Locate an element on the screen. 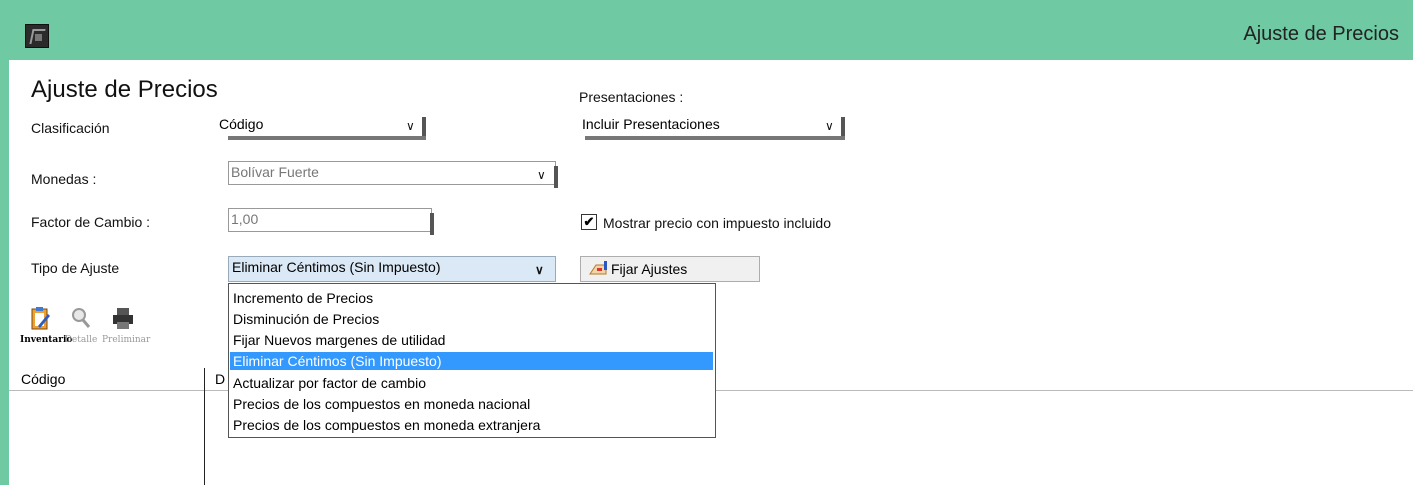 The width and height of the screenshot is (1413, 485). clasificacion-select: Código ∨ is located at coordinates (321, 127).